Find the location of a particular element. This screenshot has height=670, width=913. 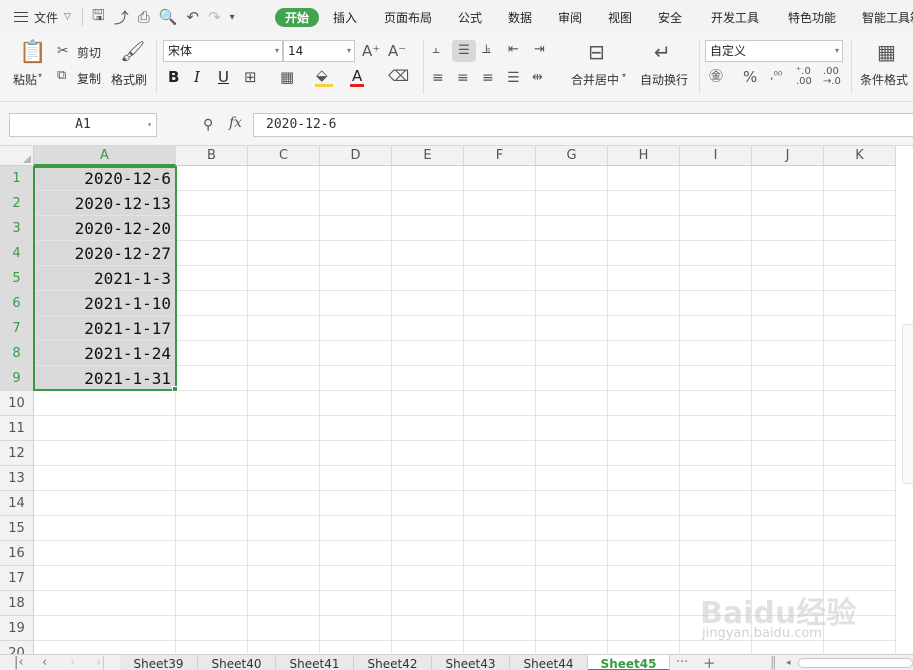

justify-icon: ☰ is located at coordinates (513, 78).